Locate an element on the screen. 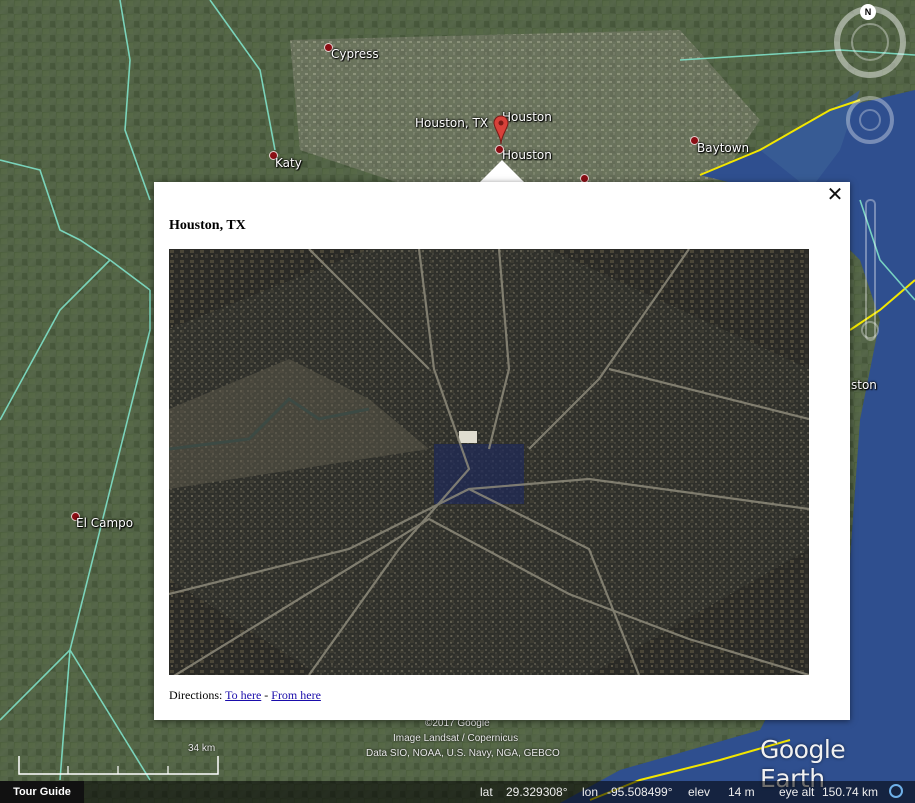 The width and height of the screenshot is (915, 803). scale-label: 34 km is located at coordinates (202, 748).